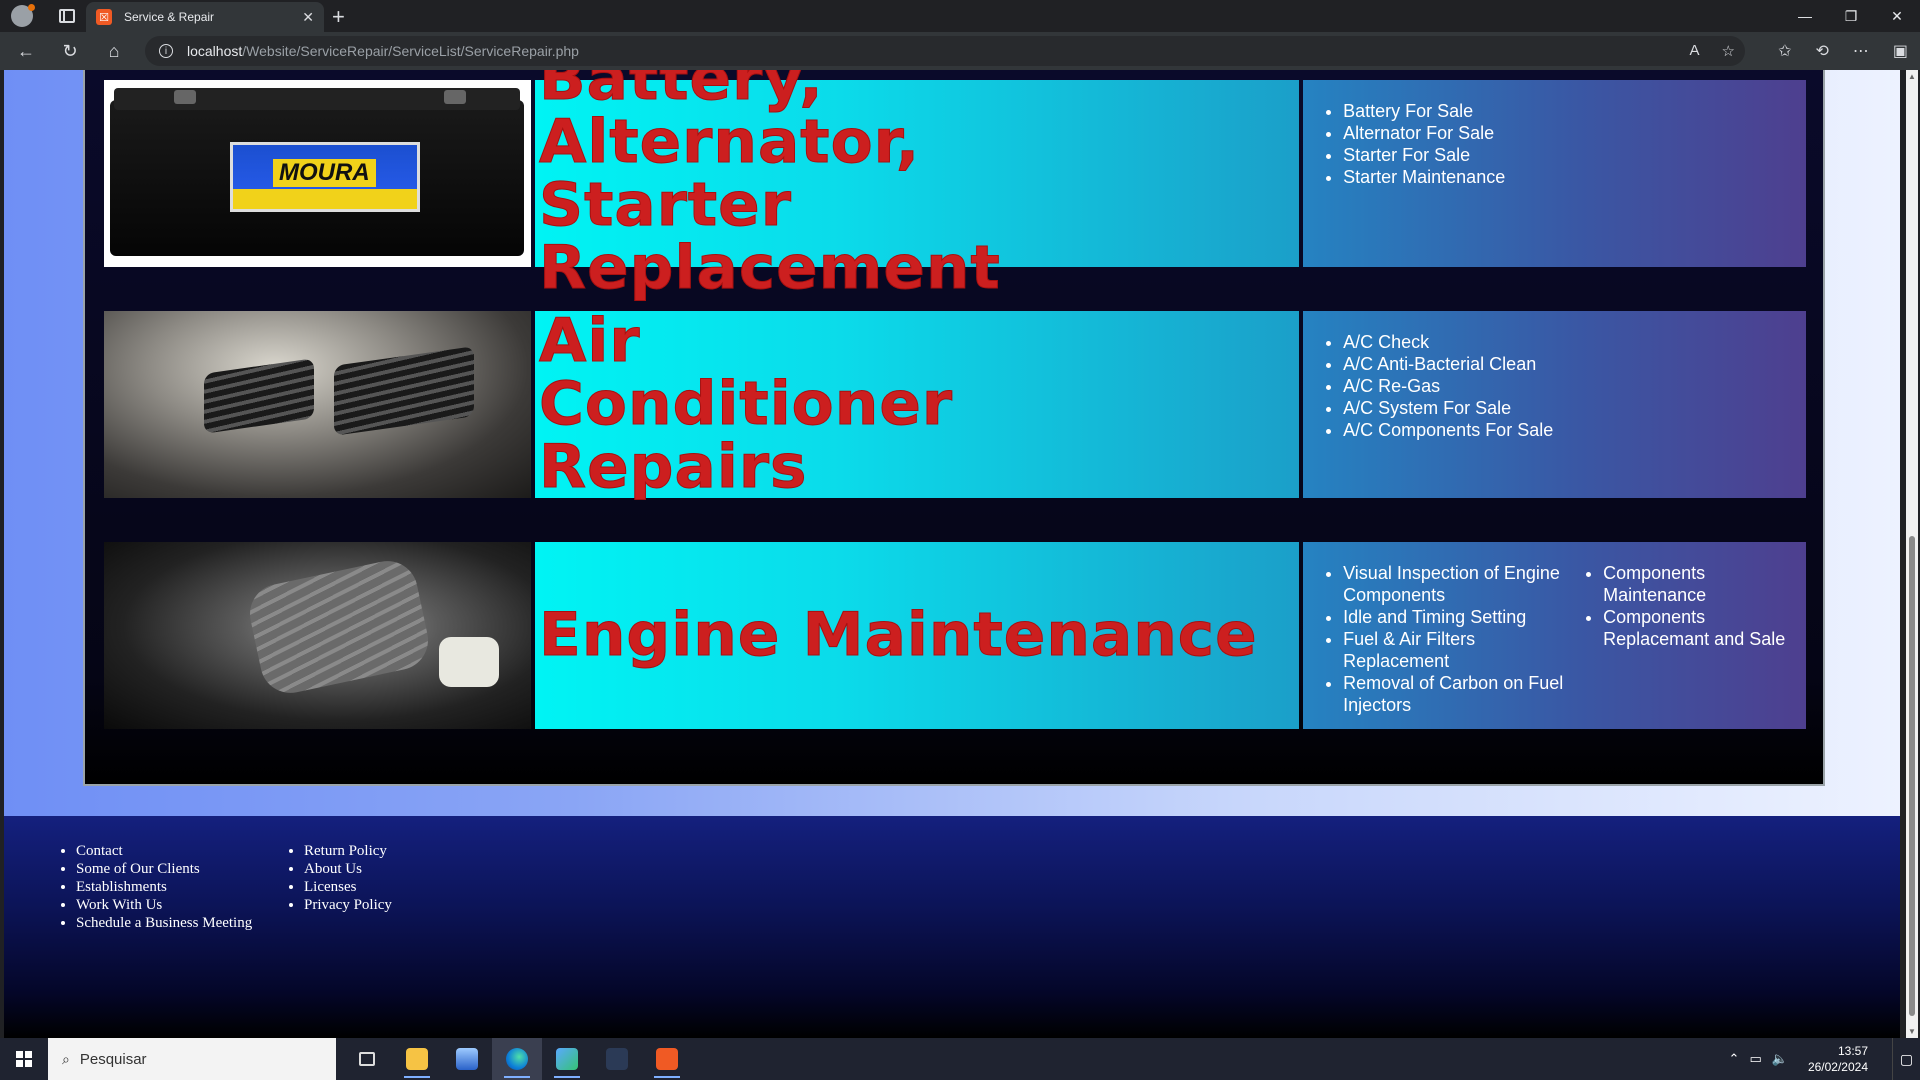 Image resolution: width=1920 pixels, height=1080 pixels. I want to click on list-item: A/C Anti-Bacterial Clean, so click(1455, 364).